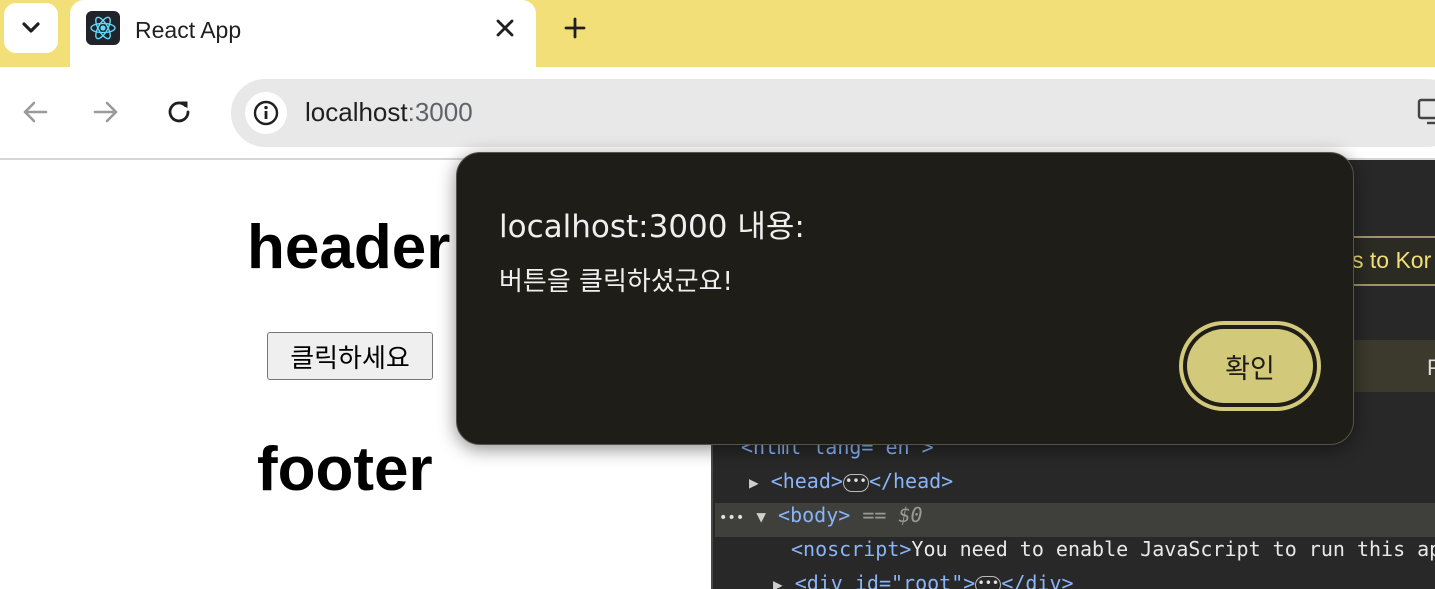 This screenshot has height=589, width=1435. Describe the element at coordinates (350, 356) in the screenshot. I see `click-me-button: 클릭하세요` at that location.